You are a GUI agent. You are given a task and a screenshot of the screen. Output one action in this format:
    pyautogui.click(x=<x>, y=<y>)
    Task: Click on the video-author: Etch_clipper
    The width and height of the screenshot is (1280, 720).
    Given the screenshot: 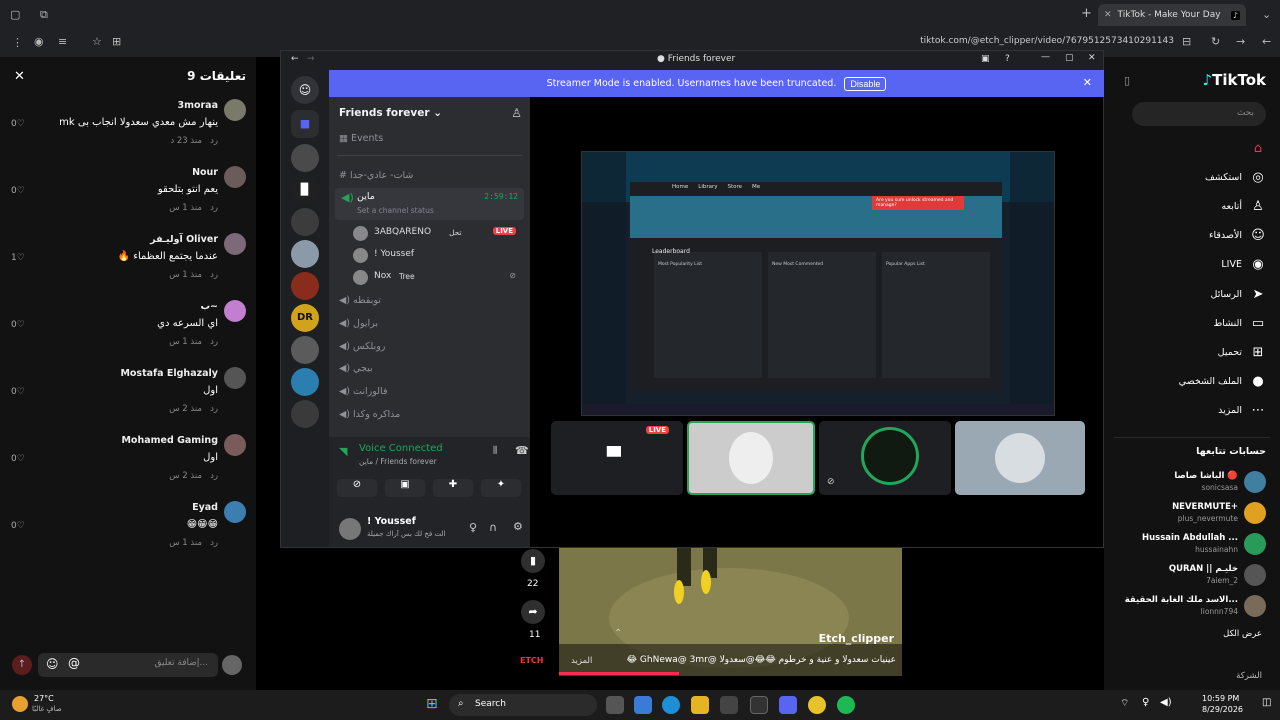 What is the action you would take?
    pyautogui.click(x=856, y=638)
    